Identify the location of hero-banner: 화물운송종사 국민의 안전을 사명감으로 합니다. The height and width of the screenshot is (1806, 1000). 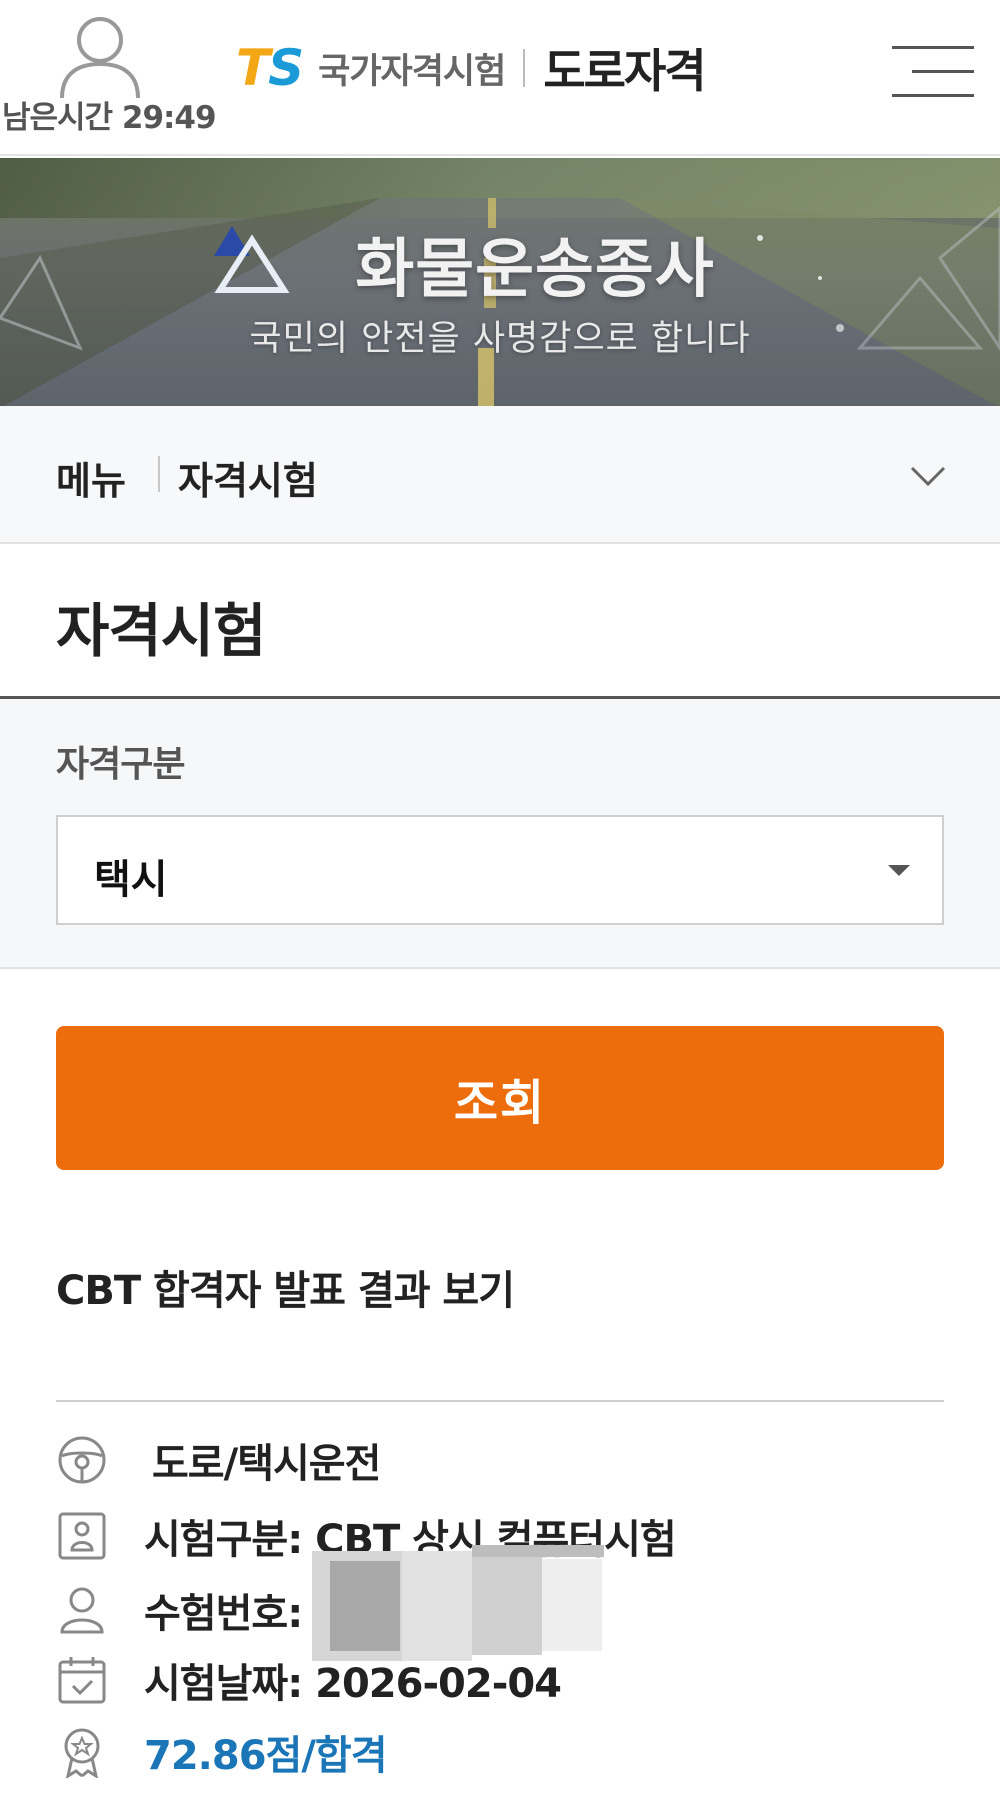
(500, 282).